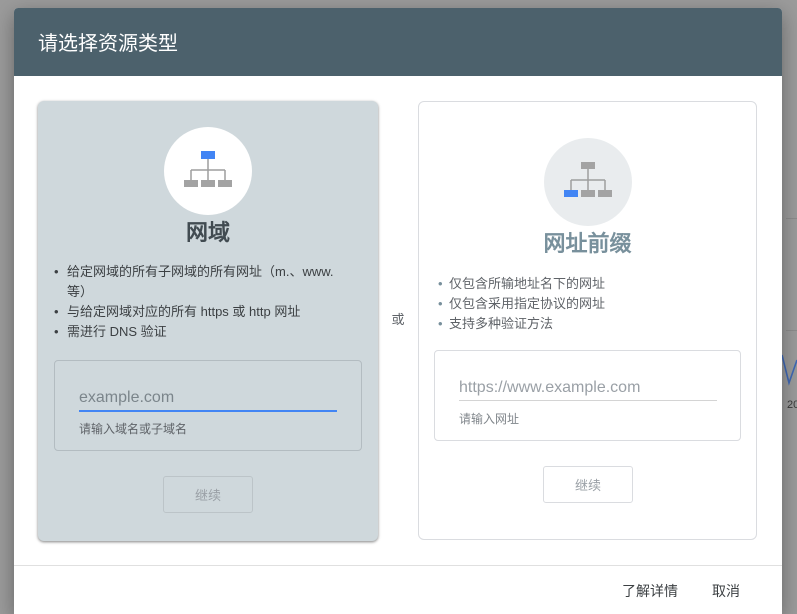 This screenshot has height=614, width=797. Describe the element at coordinates (587, 243) in the screenshot. I see `url-prefix-title: 网址前缀` at that location.